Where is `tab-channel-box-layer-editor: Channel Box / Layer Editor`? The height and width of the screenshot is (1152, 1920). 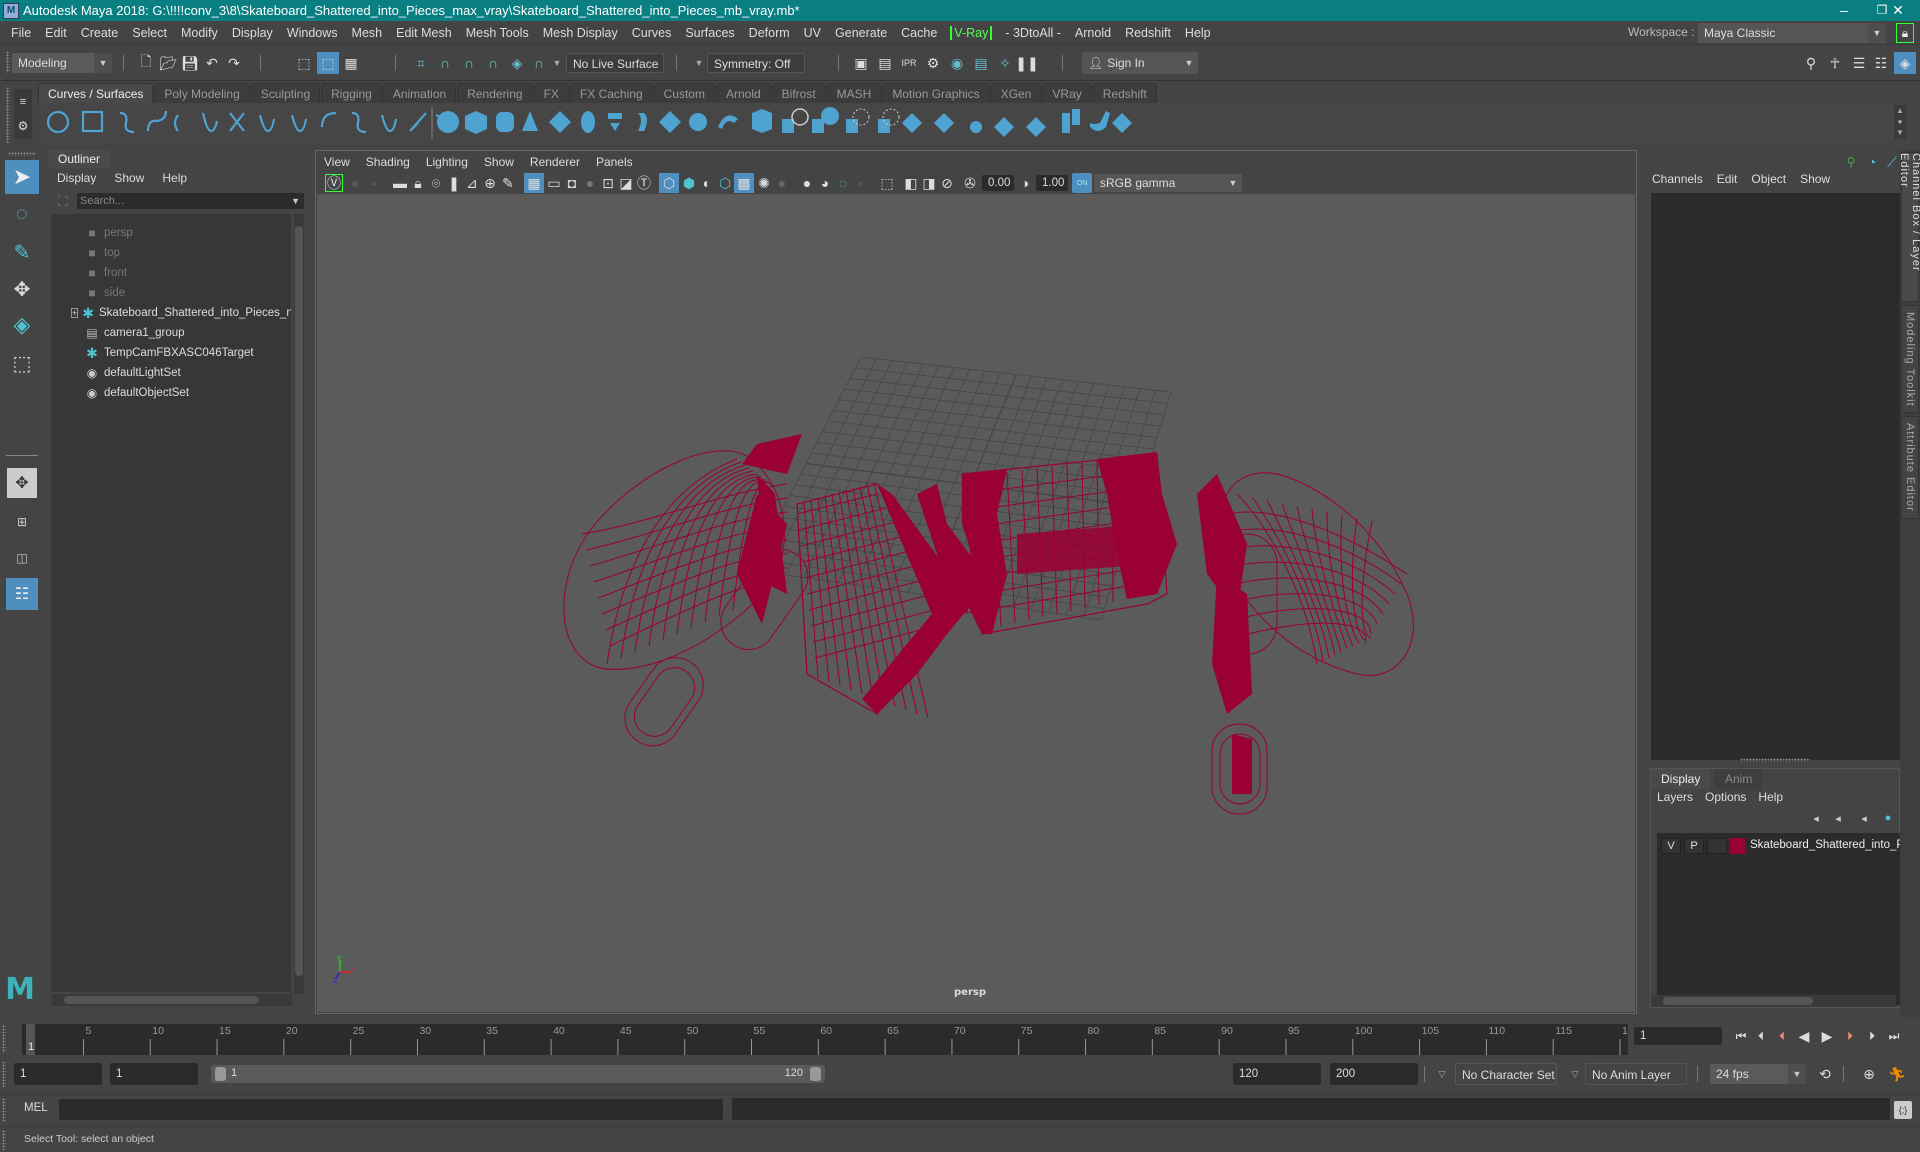 tab-channel-box-layer-editor: Channel Box / Layer Editor is located at coordinates (1909, 227).